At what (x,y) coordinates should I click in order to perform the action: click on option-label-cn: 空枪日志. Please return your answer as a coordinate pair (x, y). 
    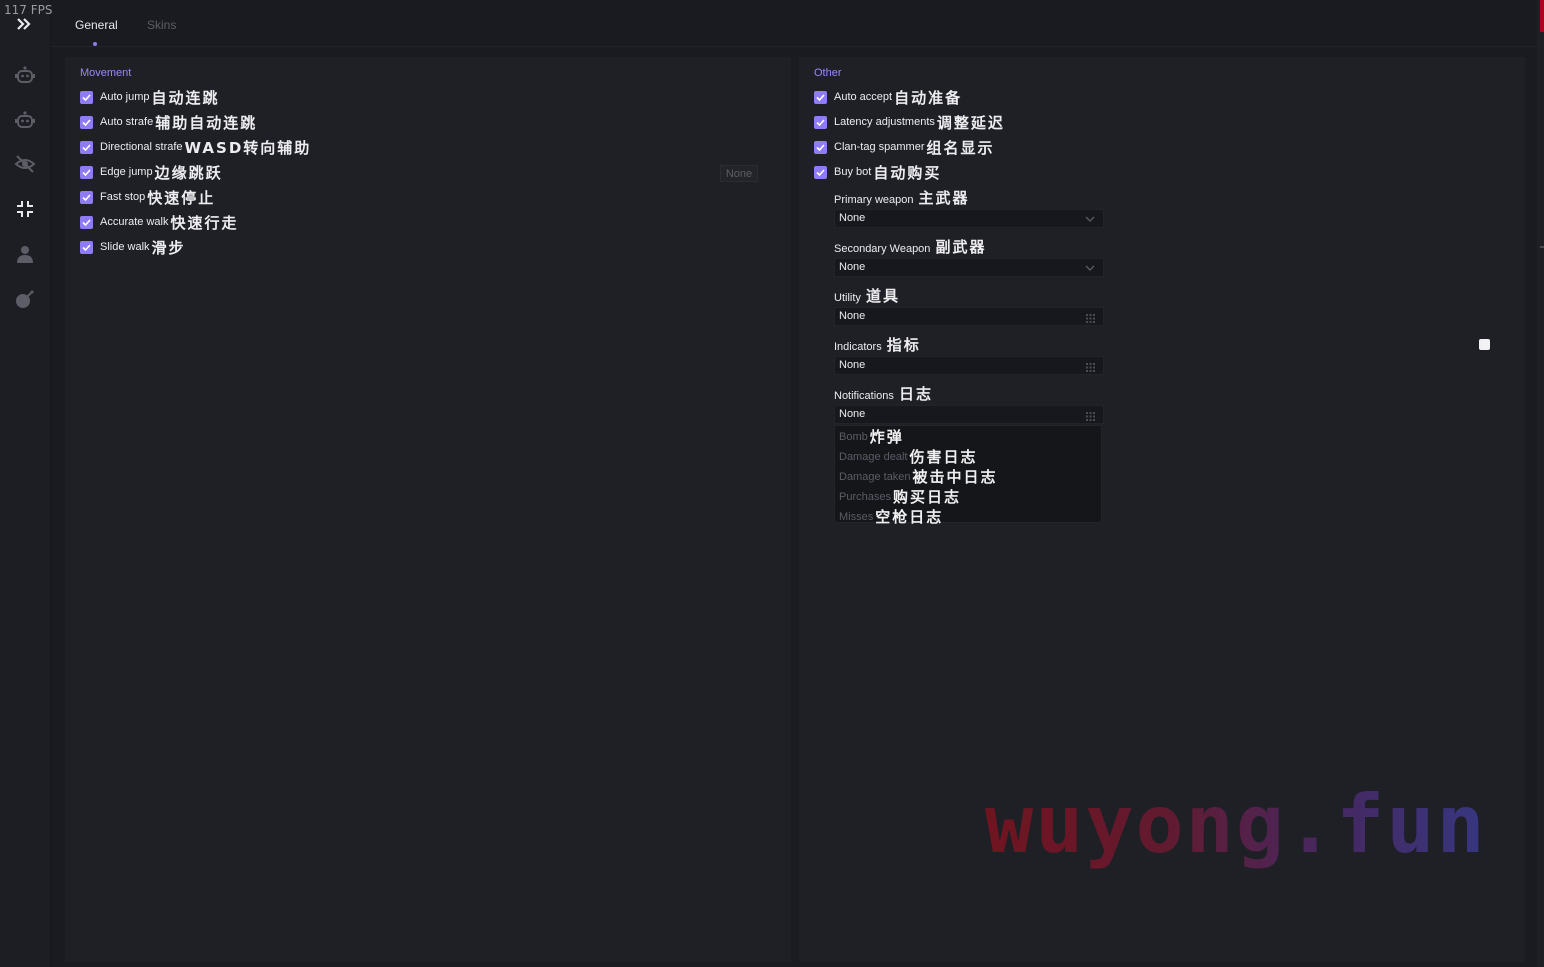
    Looking at the image, I should click on (909, 517).